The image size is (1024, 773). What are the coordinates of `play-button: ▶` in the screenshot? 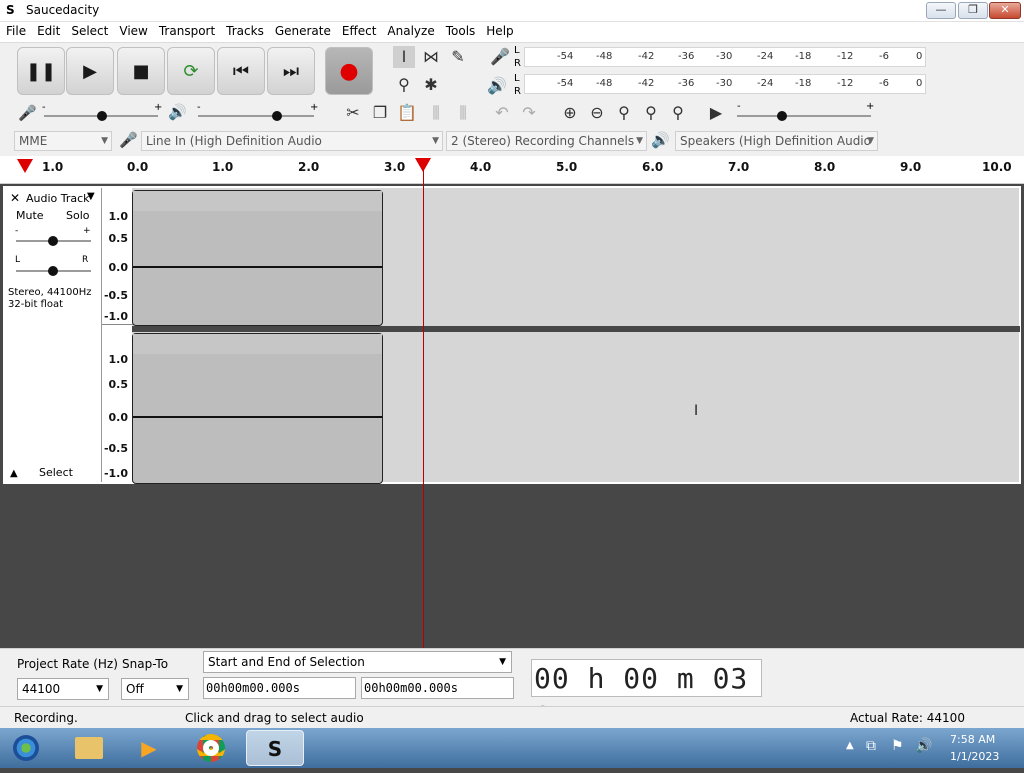 It's located at (90, 71).